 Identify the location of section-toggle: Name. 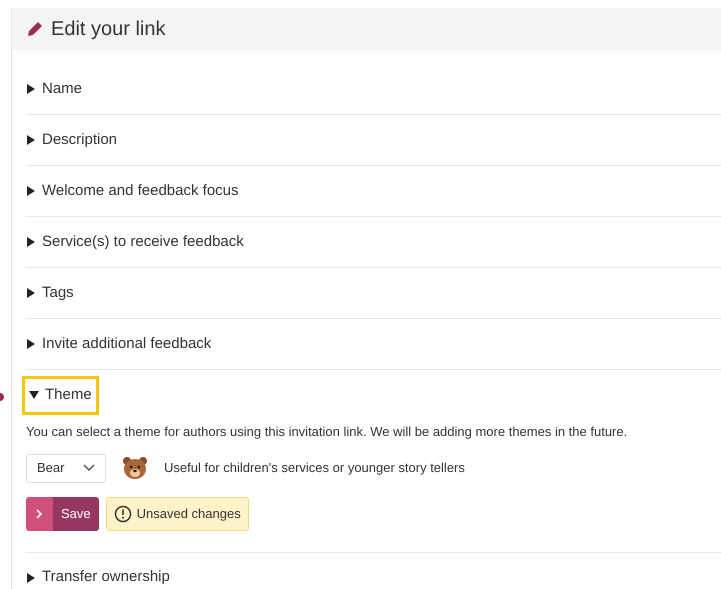
(54, 89).